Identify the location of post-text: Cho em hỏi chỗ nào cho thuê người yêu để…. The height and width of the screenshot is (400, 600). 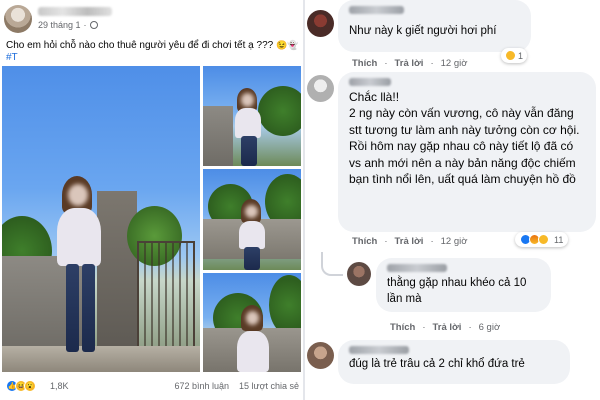
(153, 45).